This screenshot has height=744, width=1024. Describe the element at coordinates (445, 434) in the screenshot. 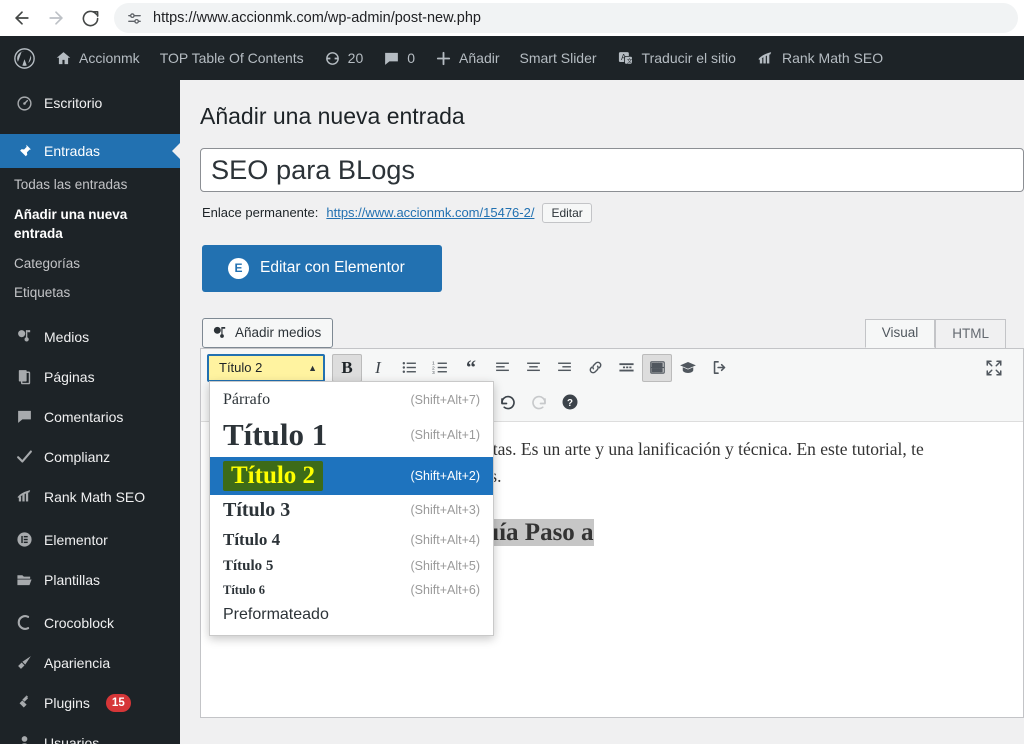

I see `format-option-shortcut: (Shift+Alt+1)` at that location.